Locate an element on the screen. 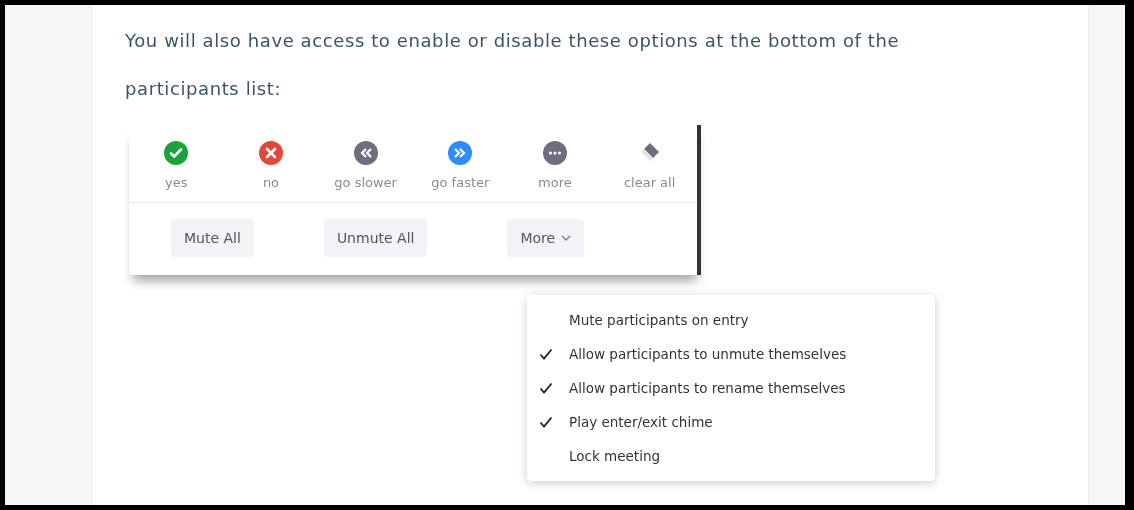 The image size is (1134, 510). ellipsis-icon is located at coordinates (554, 153).